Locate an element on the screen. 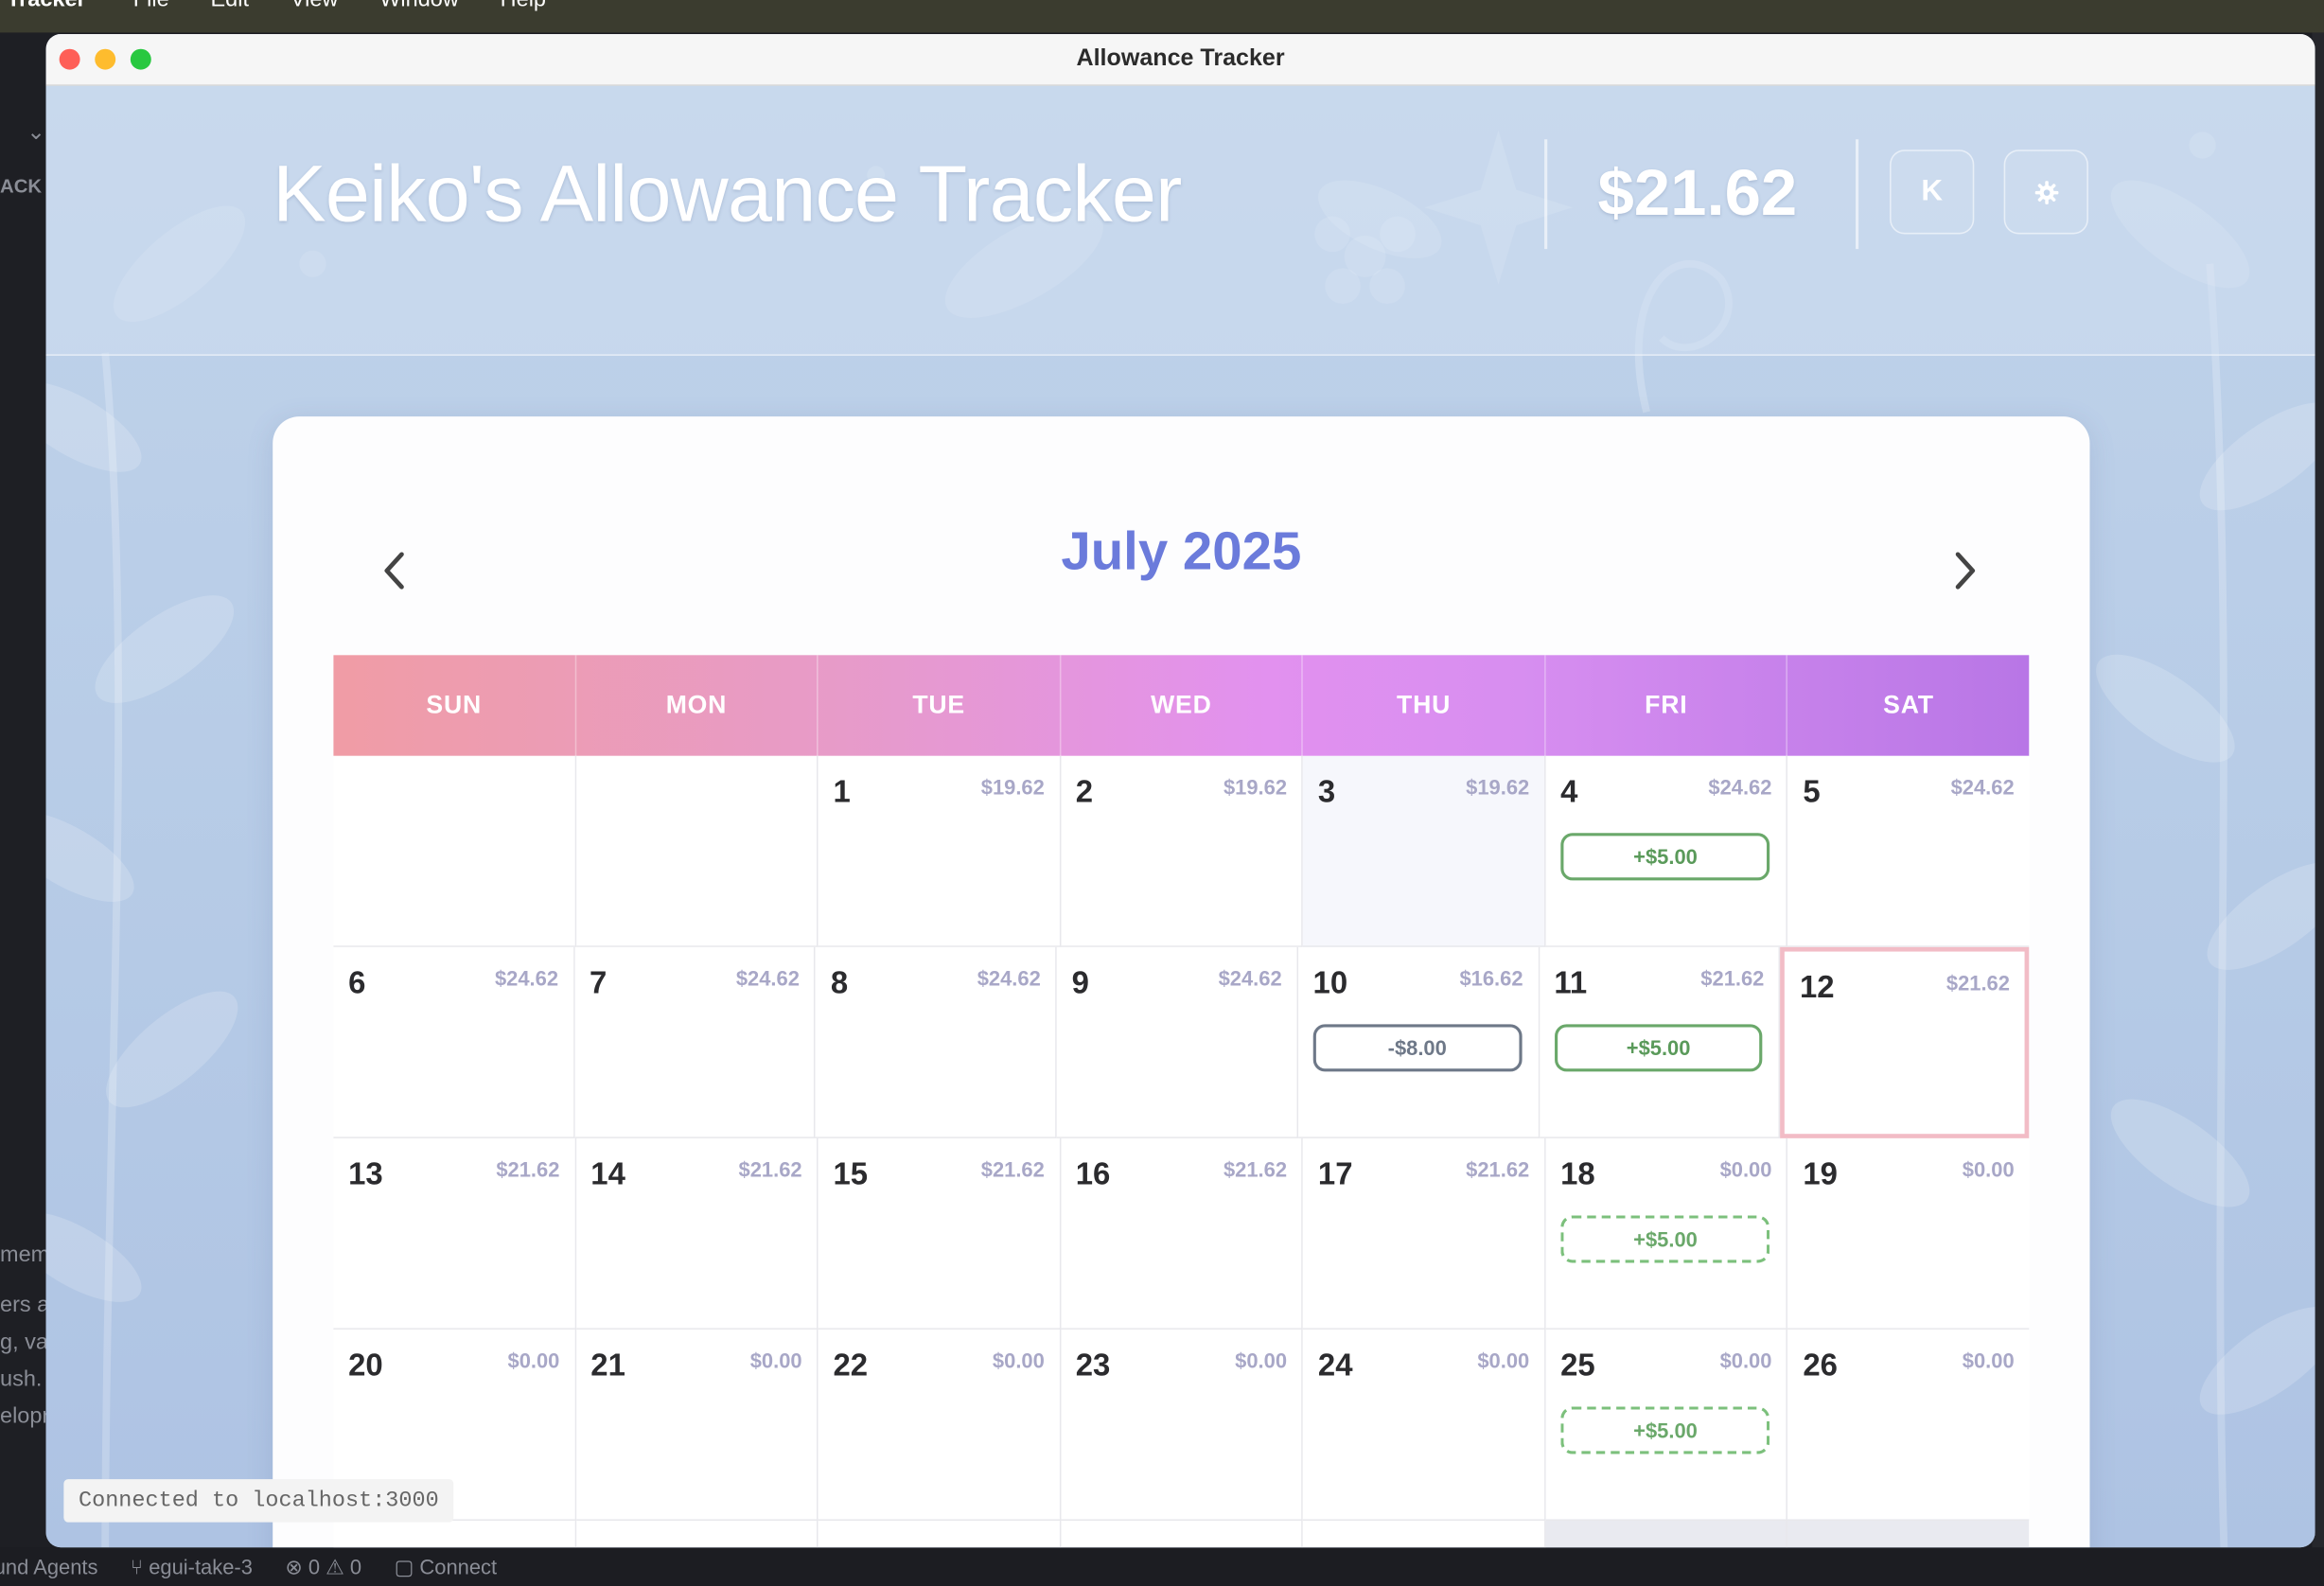 The height and width of the screenshot is (1586, 2324). day-cell-23: 23 $0.00 is located at coordinates (1182, 1426).